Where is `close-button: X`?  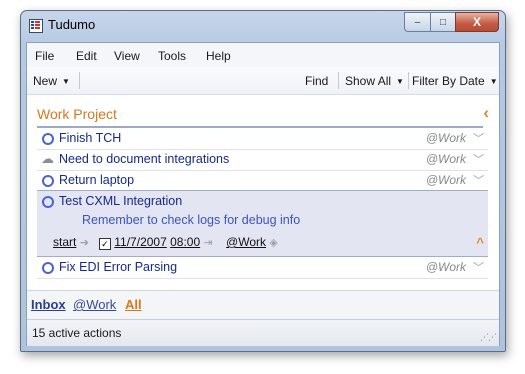
close-button: X is located at coordinates (477, 22).